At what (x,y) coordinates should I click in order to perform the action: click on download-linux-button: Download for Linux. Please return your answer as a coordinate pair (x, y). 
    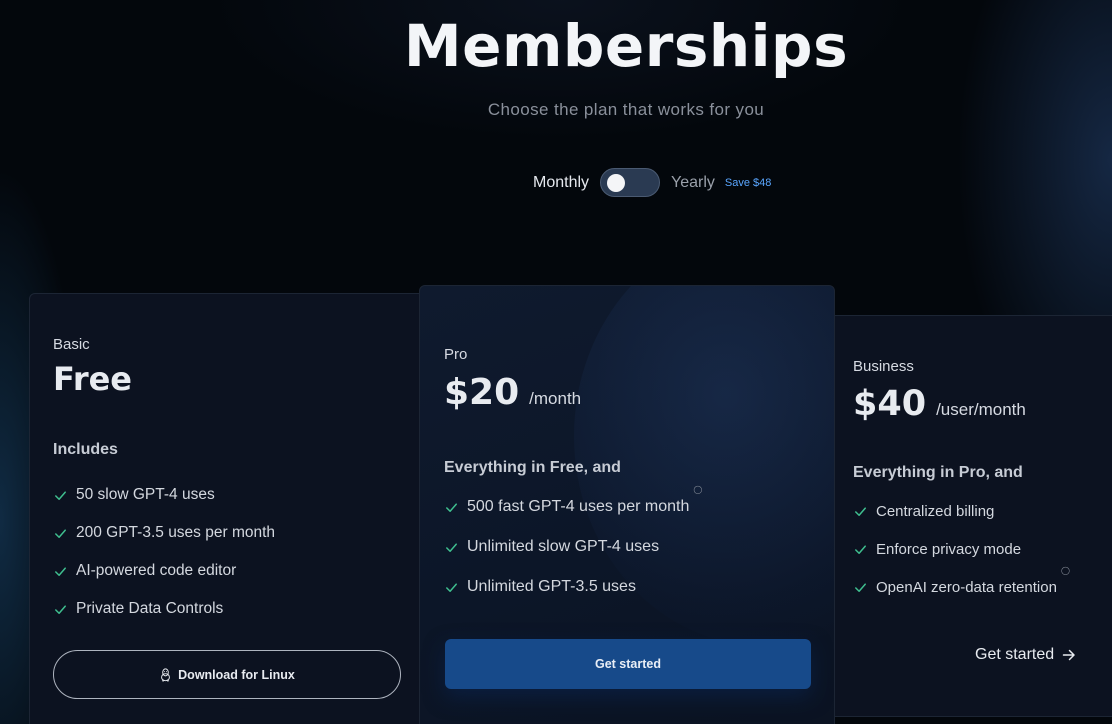
    Looking at the image, I should click on (227, 674).